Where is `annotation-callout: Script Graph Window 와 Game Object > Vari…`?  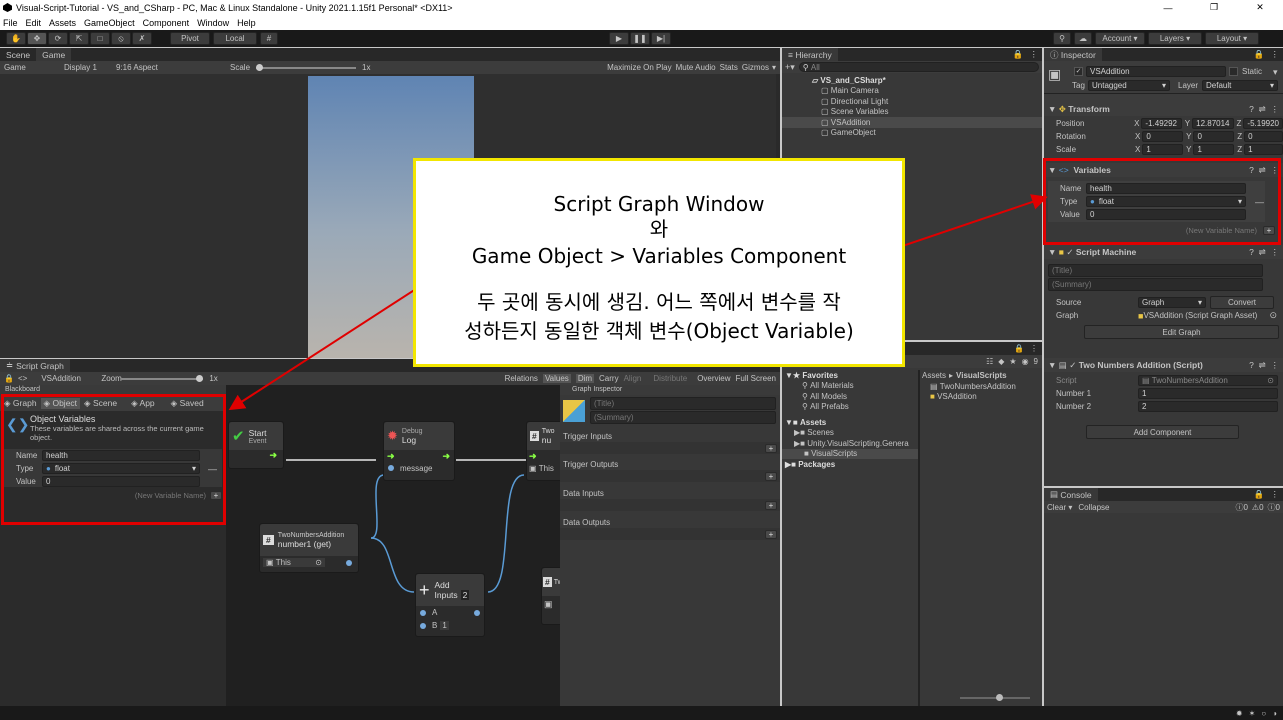 annotation-callout: Script Graph Window 와 Game Object > Vari… is located at coordinates (659, 262).